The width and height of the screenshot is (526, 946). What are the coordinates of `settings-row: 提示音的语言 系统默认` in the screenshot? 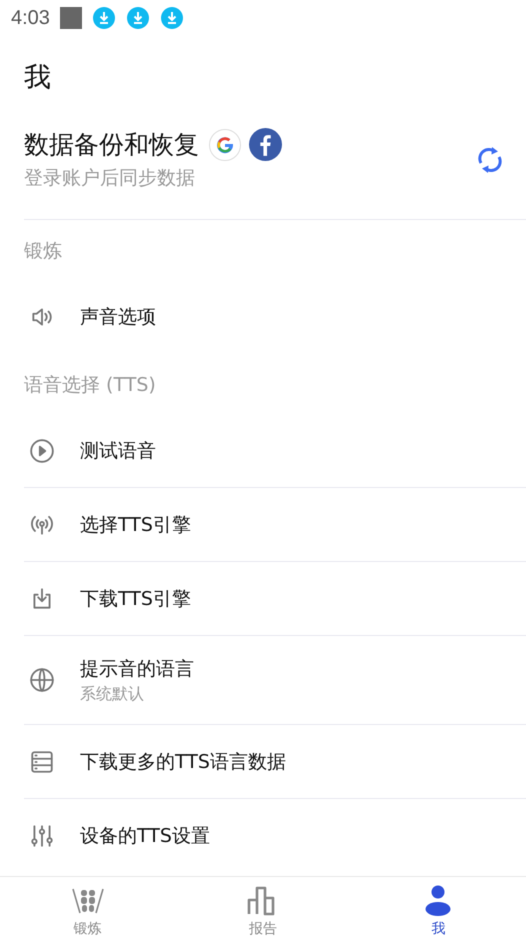 It's located at (275, 680).